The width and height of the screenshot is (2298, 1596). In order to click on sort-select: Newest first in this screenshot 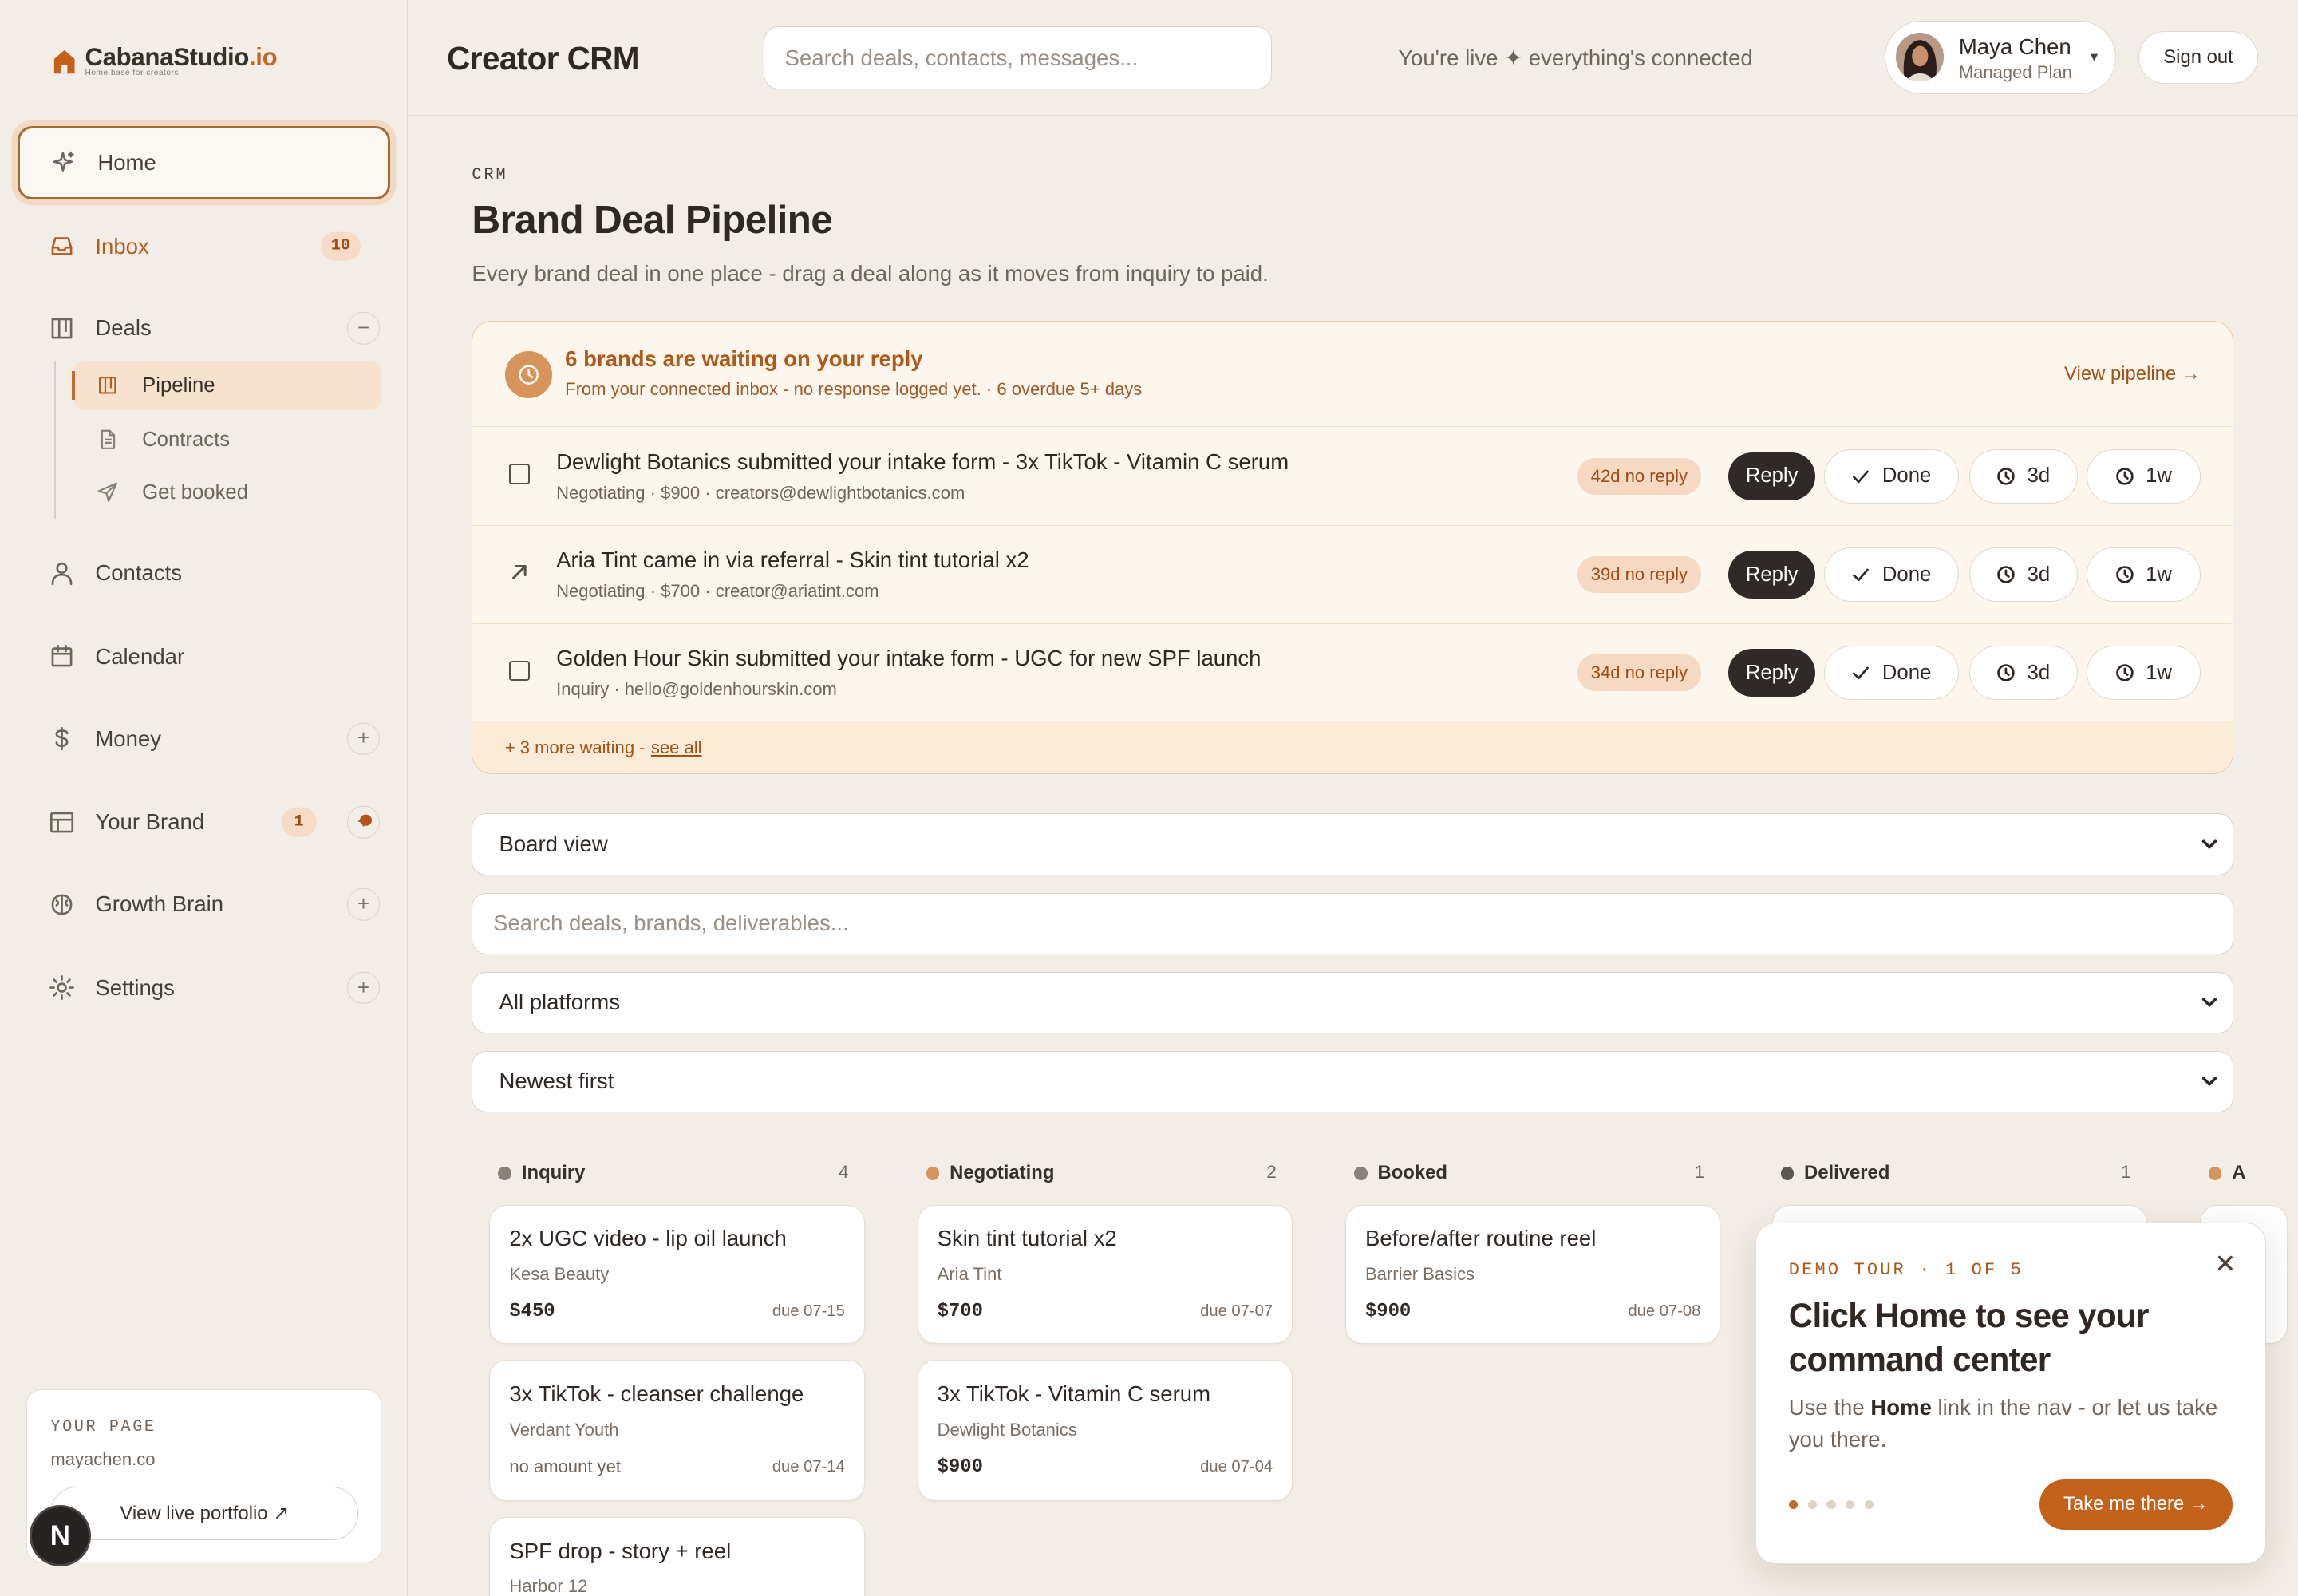, I will do `click(1353, 1081)`.